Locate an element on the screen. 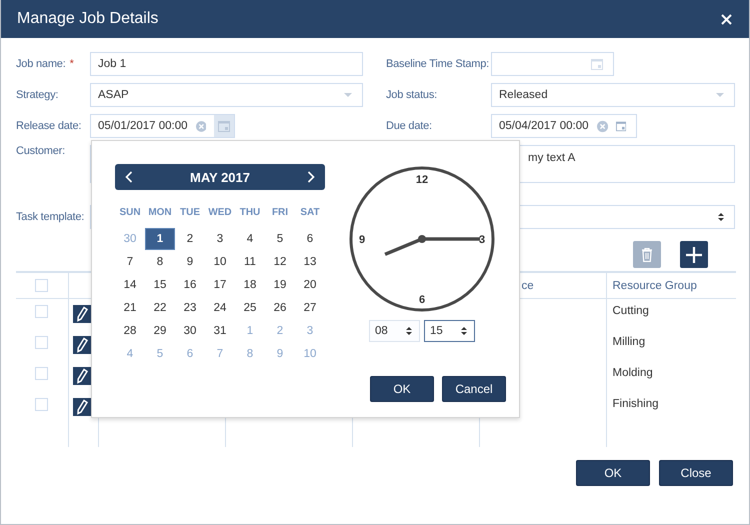  month-title: MAY 2017 is located at coordinates (220, 177).